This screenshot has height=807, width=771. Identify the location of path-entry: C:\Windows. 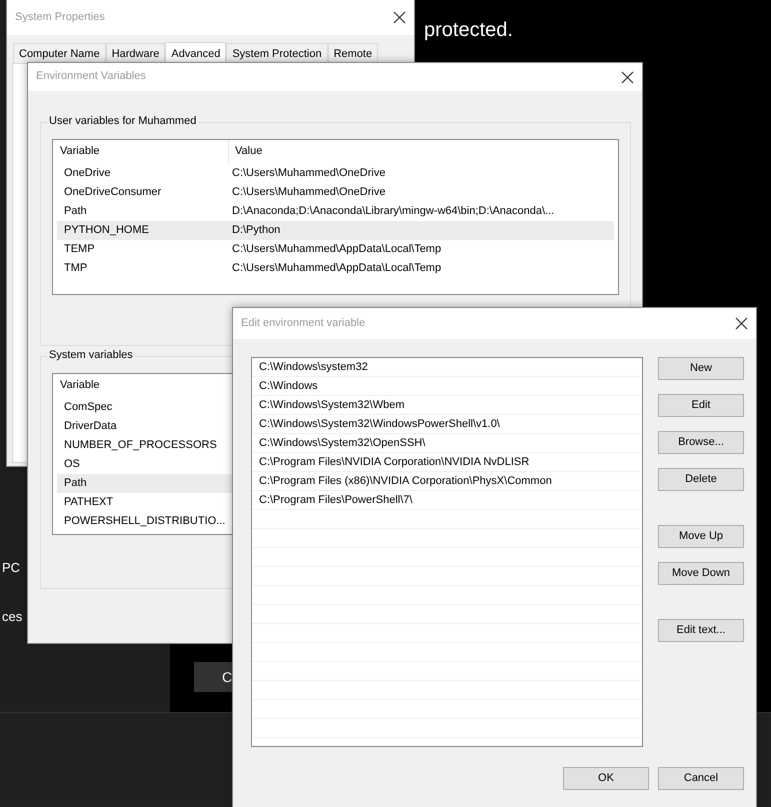
(447, 386).